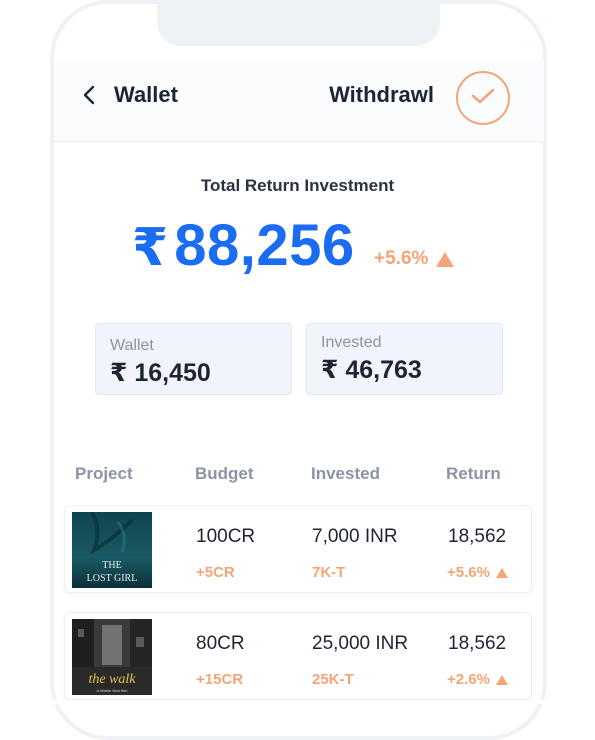  Describe the element at coordinates (297, 702) in the screenshot. I see `bottom-edge` at that location.